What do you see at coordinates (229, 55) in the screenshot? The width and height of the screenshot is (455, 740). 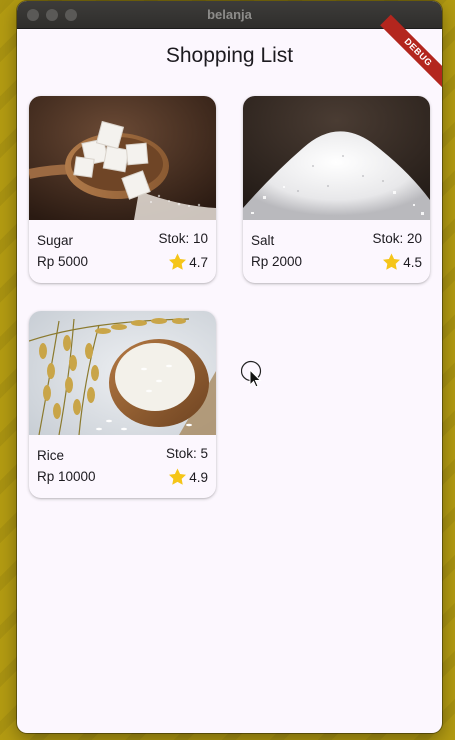 I see `page-title: Shopping List` at bounding box center [229, 55].